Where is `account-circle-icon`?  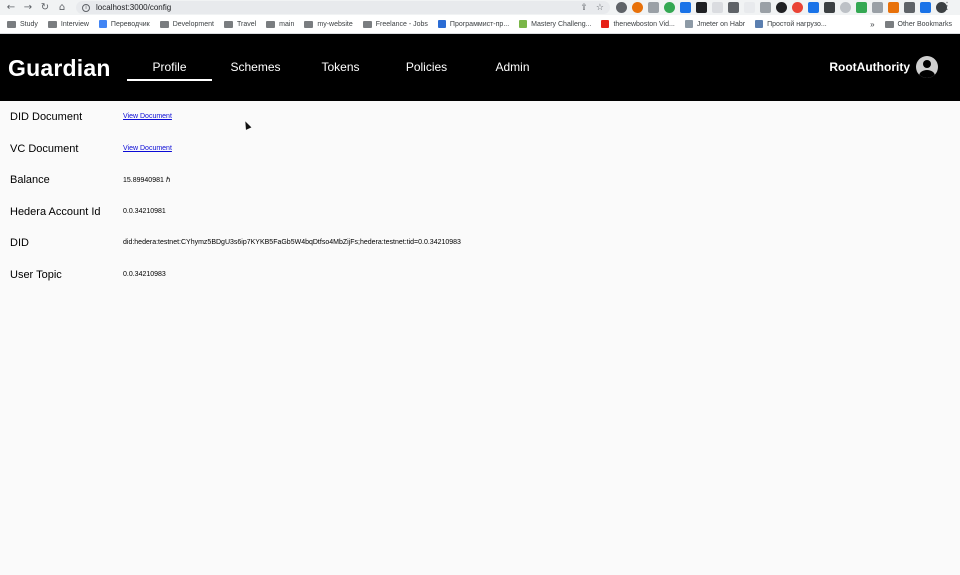
account-circle-icon is located at coordinates (927, 67).